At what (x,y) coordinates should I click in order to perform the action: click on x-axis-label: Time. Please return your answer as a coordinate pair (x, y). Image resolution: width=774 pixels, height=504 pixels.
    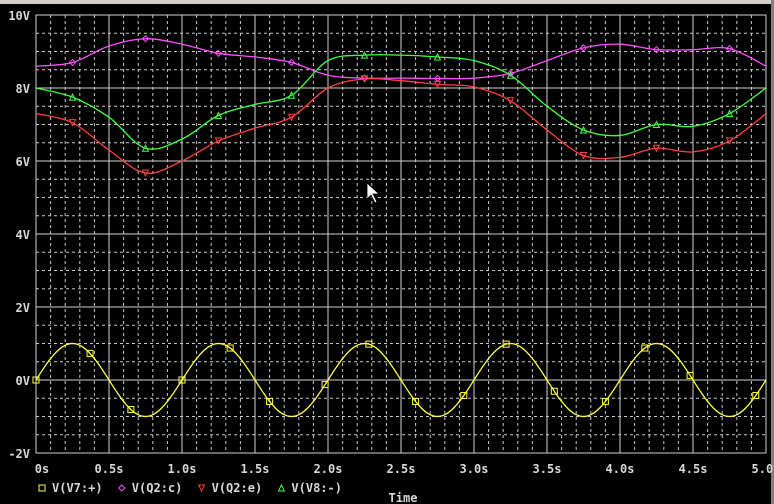
    Looking at the image, I should click on (403, 497).